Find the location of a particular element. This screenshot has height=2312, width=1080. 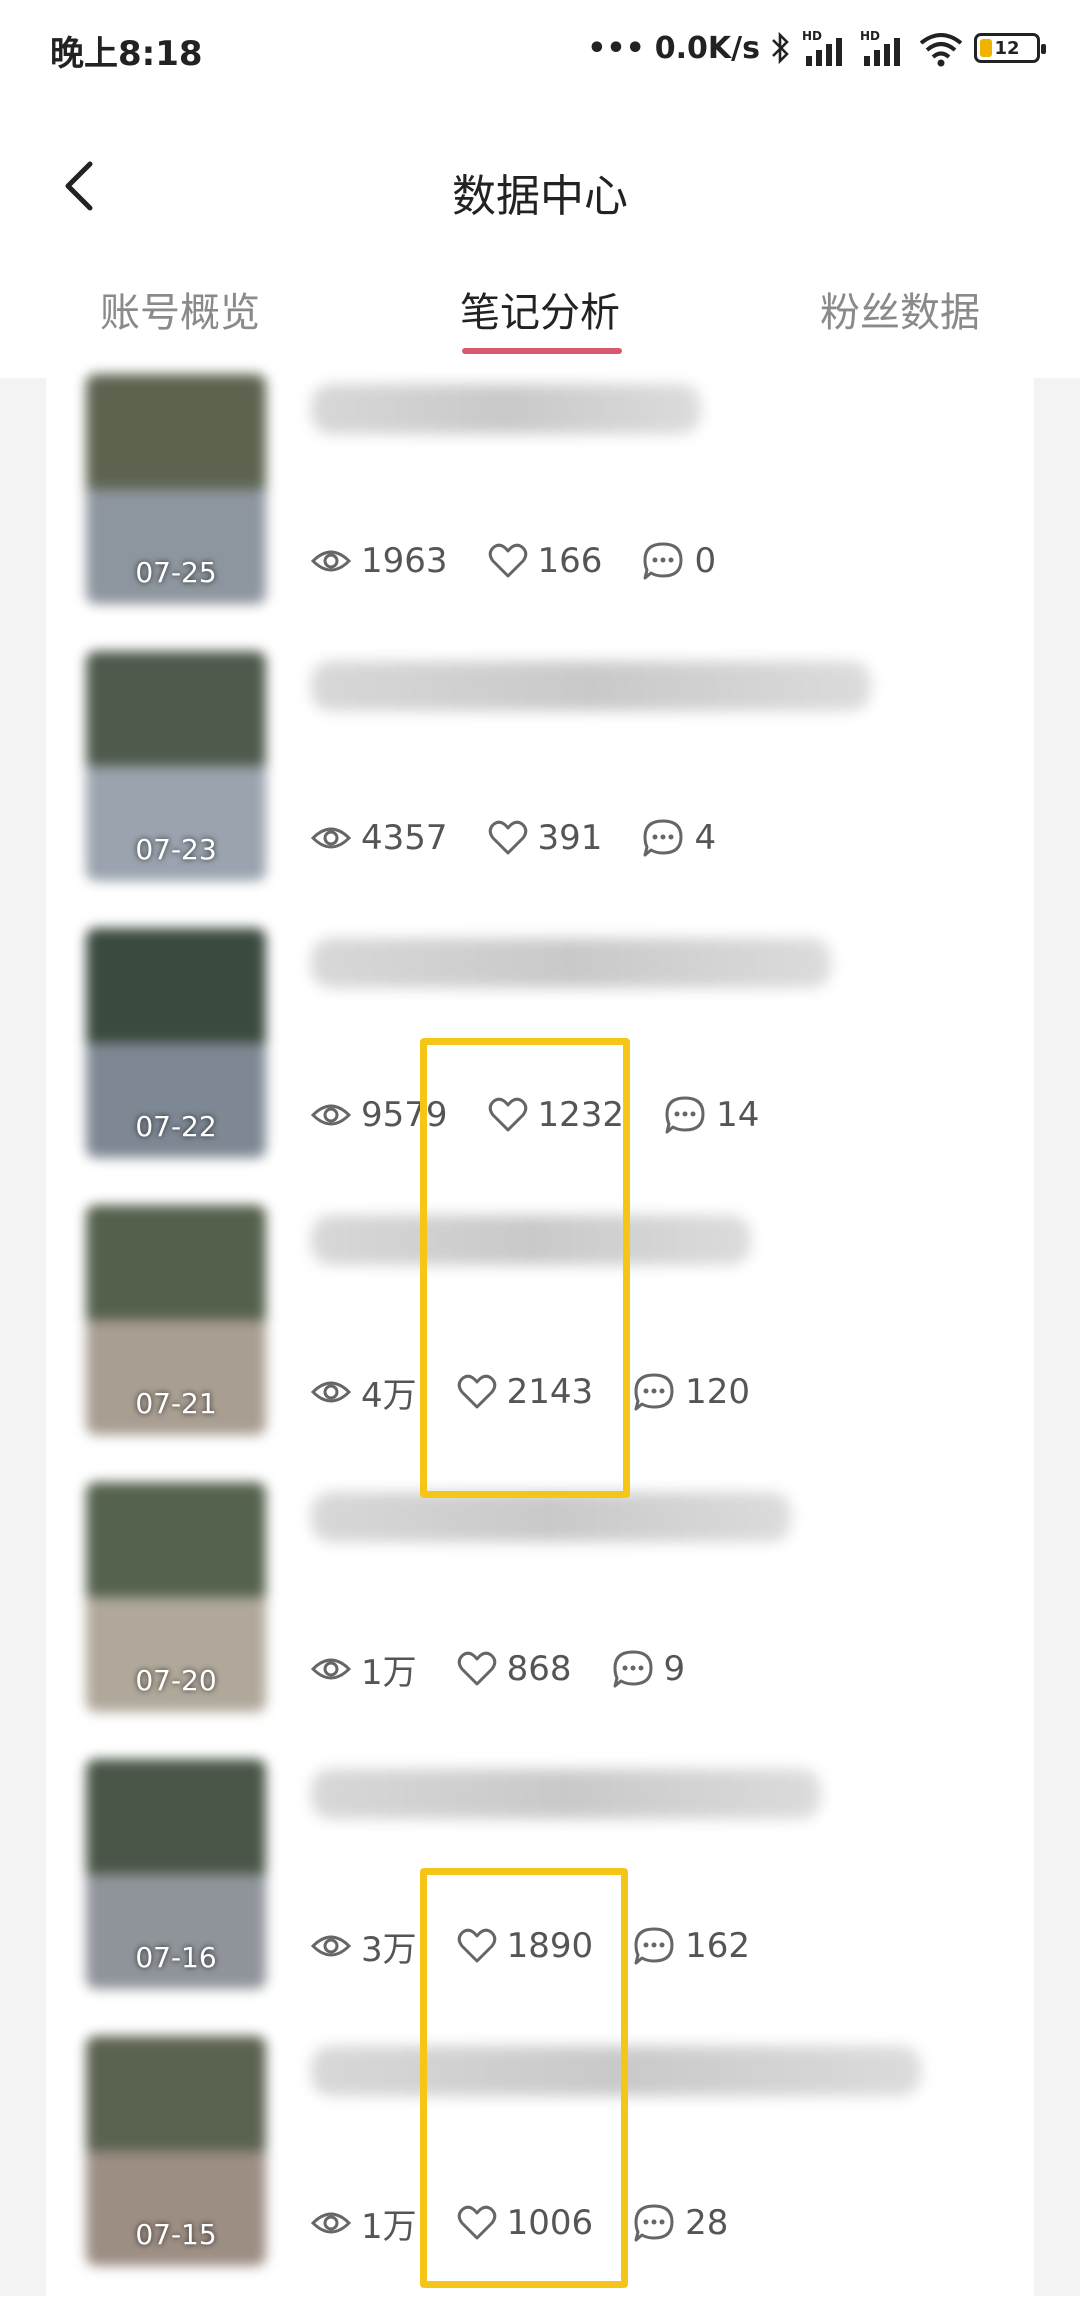

note-stats: 1963 166 0 is located at coordinates (533, 561).